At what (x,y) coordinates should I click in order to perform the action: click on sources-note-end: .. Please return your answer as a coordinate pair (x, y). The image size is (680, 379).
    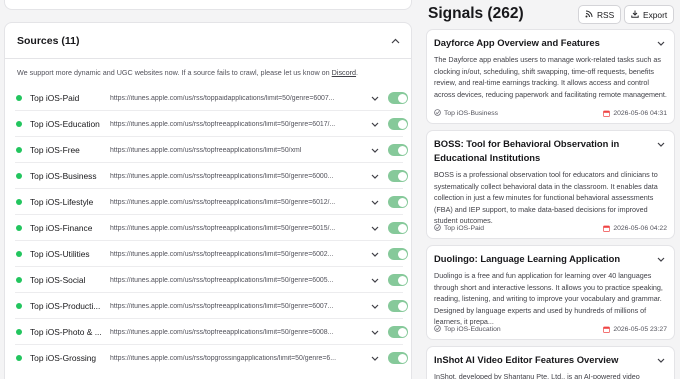
    Looking at the image, I should click on (357, 72).